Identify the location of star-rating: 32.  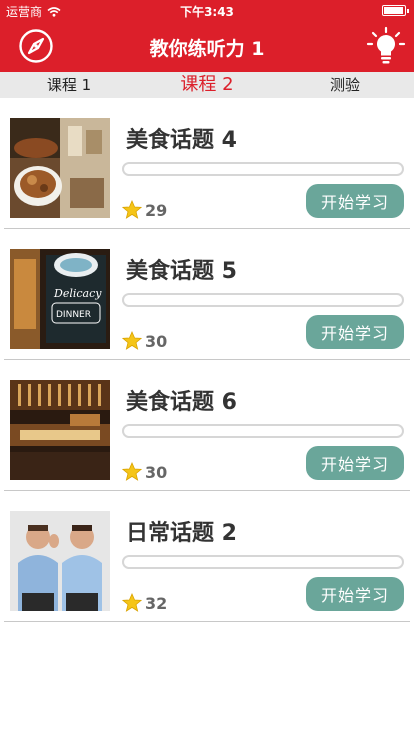
(144, 603).